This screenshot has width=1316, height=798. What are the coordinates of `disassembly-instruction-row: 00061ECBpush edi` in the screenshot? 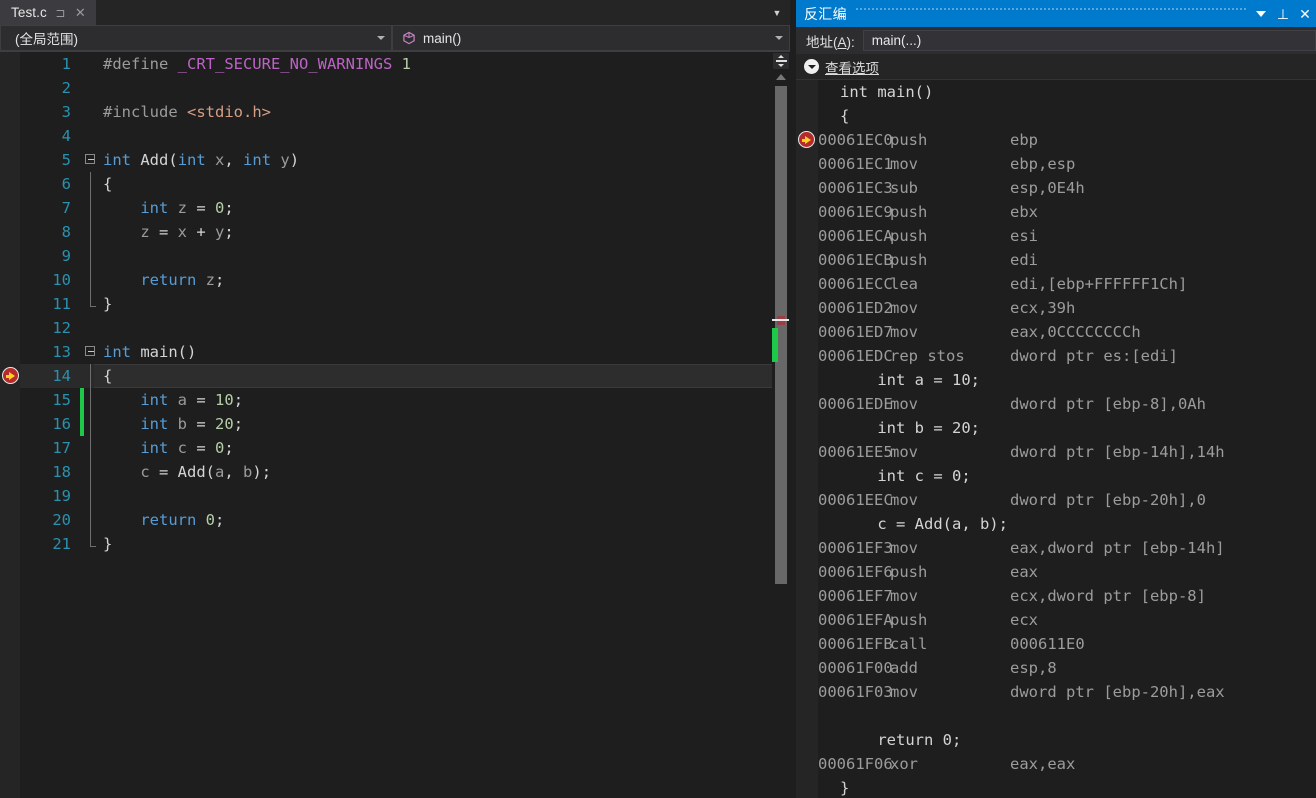 It's located at (1067, 260).